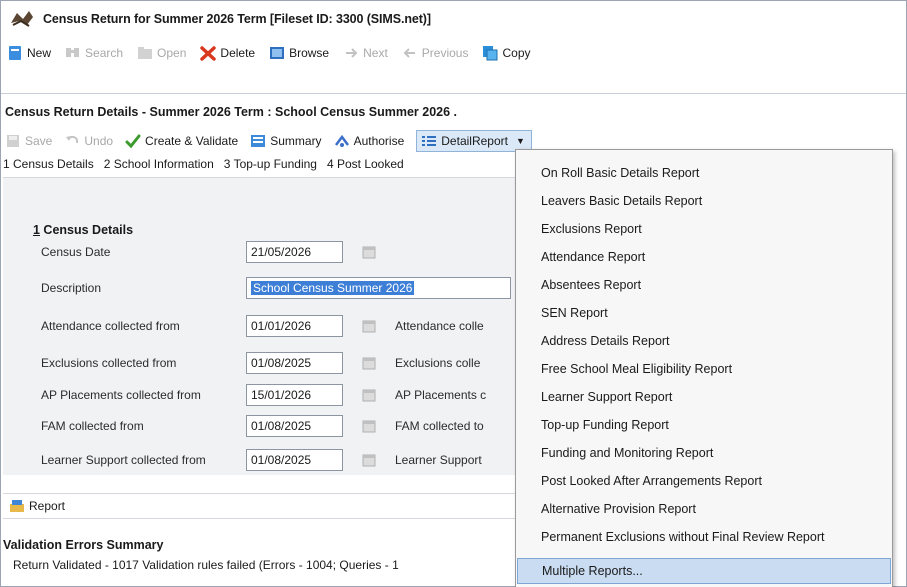  Describe the element at coordinates (474, 141) in the screenshot. I see `detail-report-label: DetailReport` at that location.